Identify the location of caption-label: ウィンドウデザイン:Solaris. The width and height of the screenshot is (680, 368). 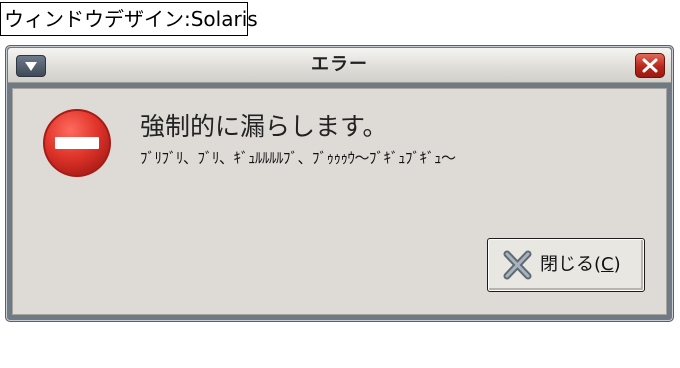
(129, 19).